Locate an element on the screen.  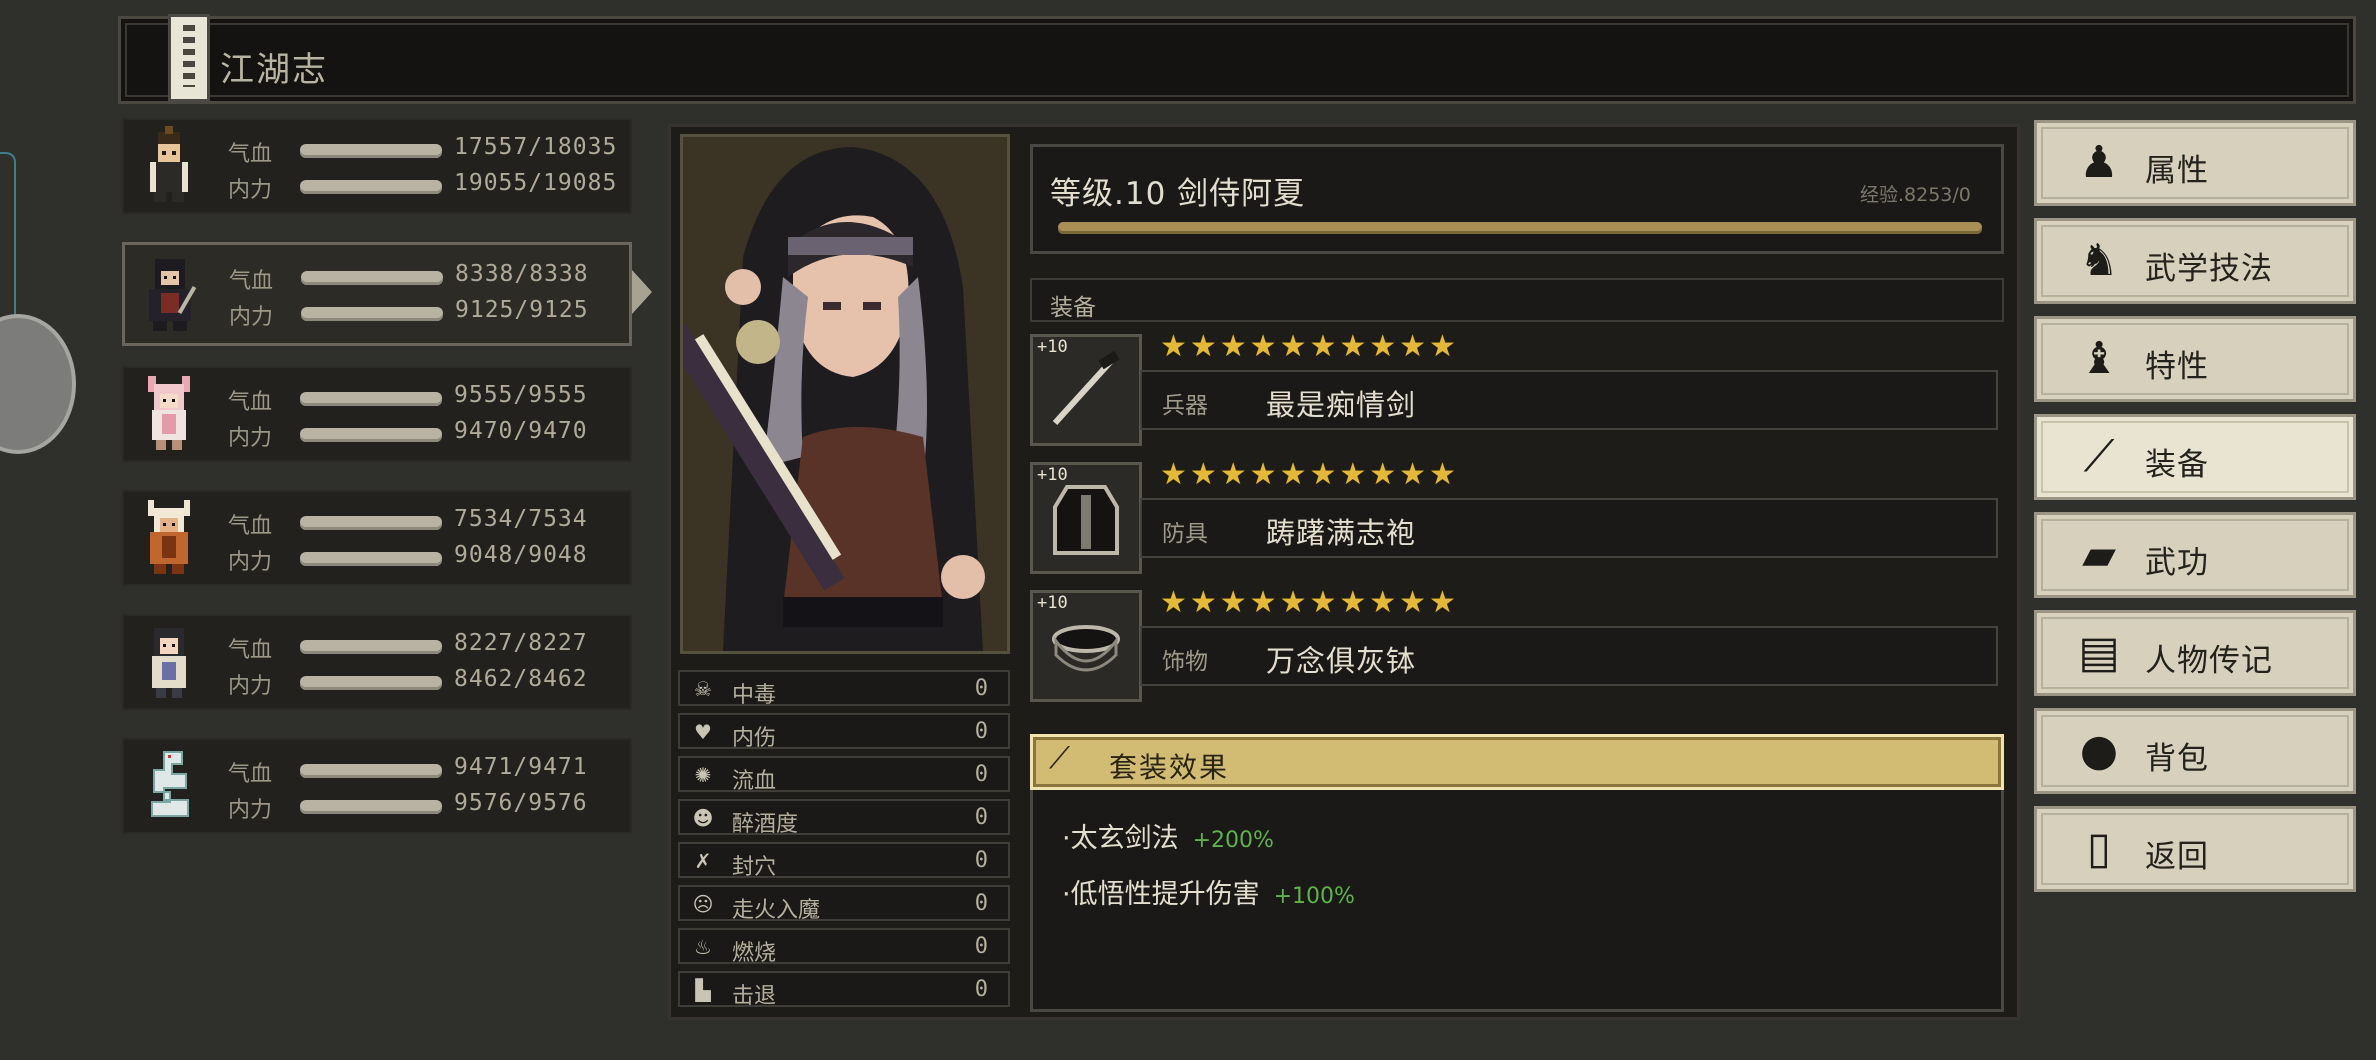
status-knockback: ▙ 击退 0 is located at coordinates (844, 990).